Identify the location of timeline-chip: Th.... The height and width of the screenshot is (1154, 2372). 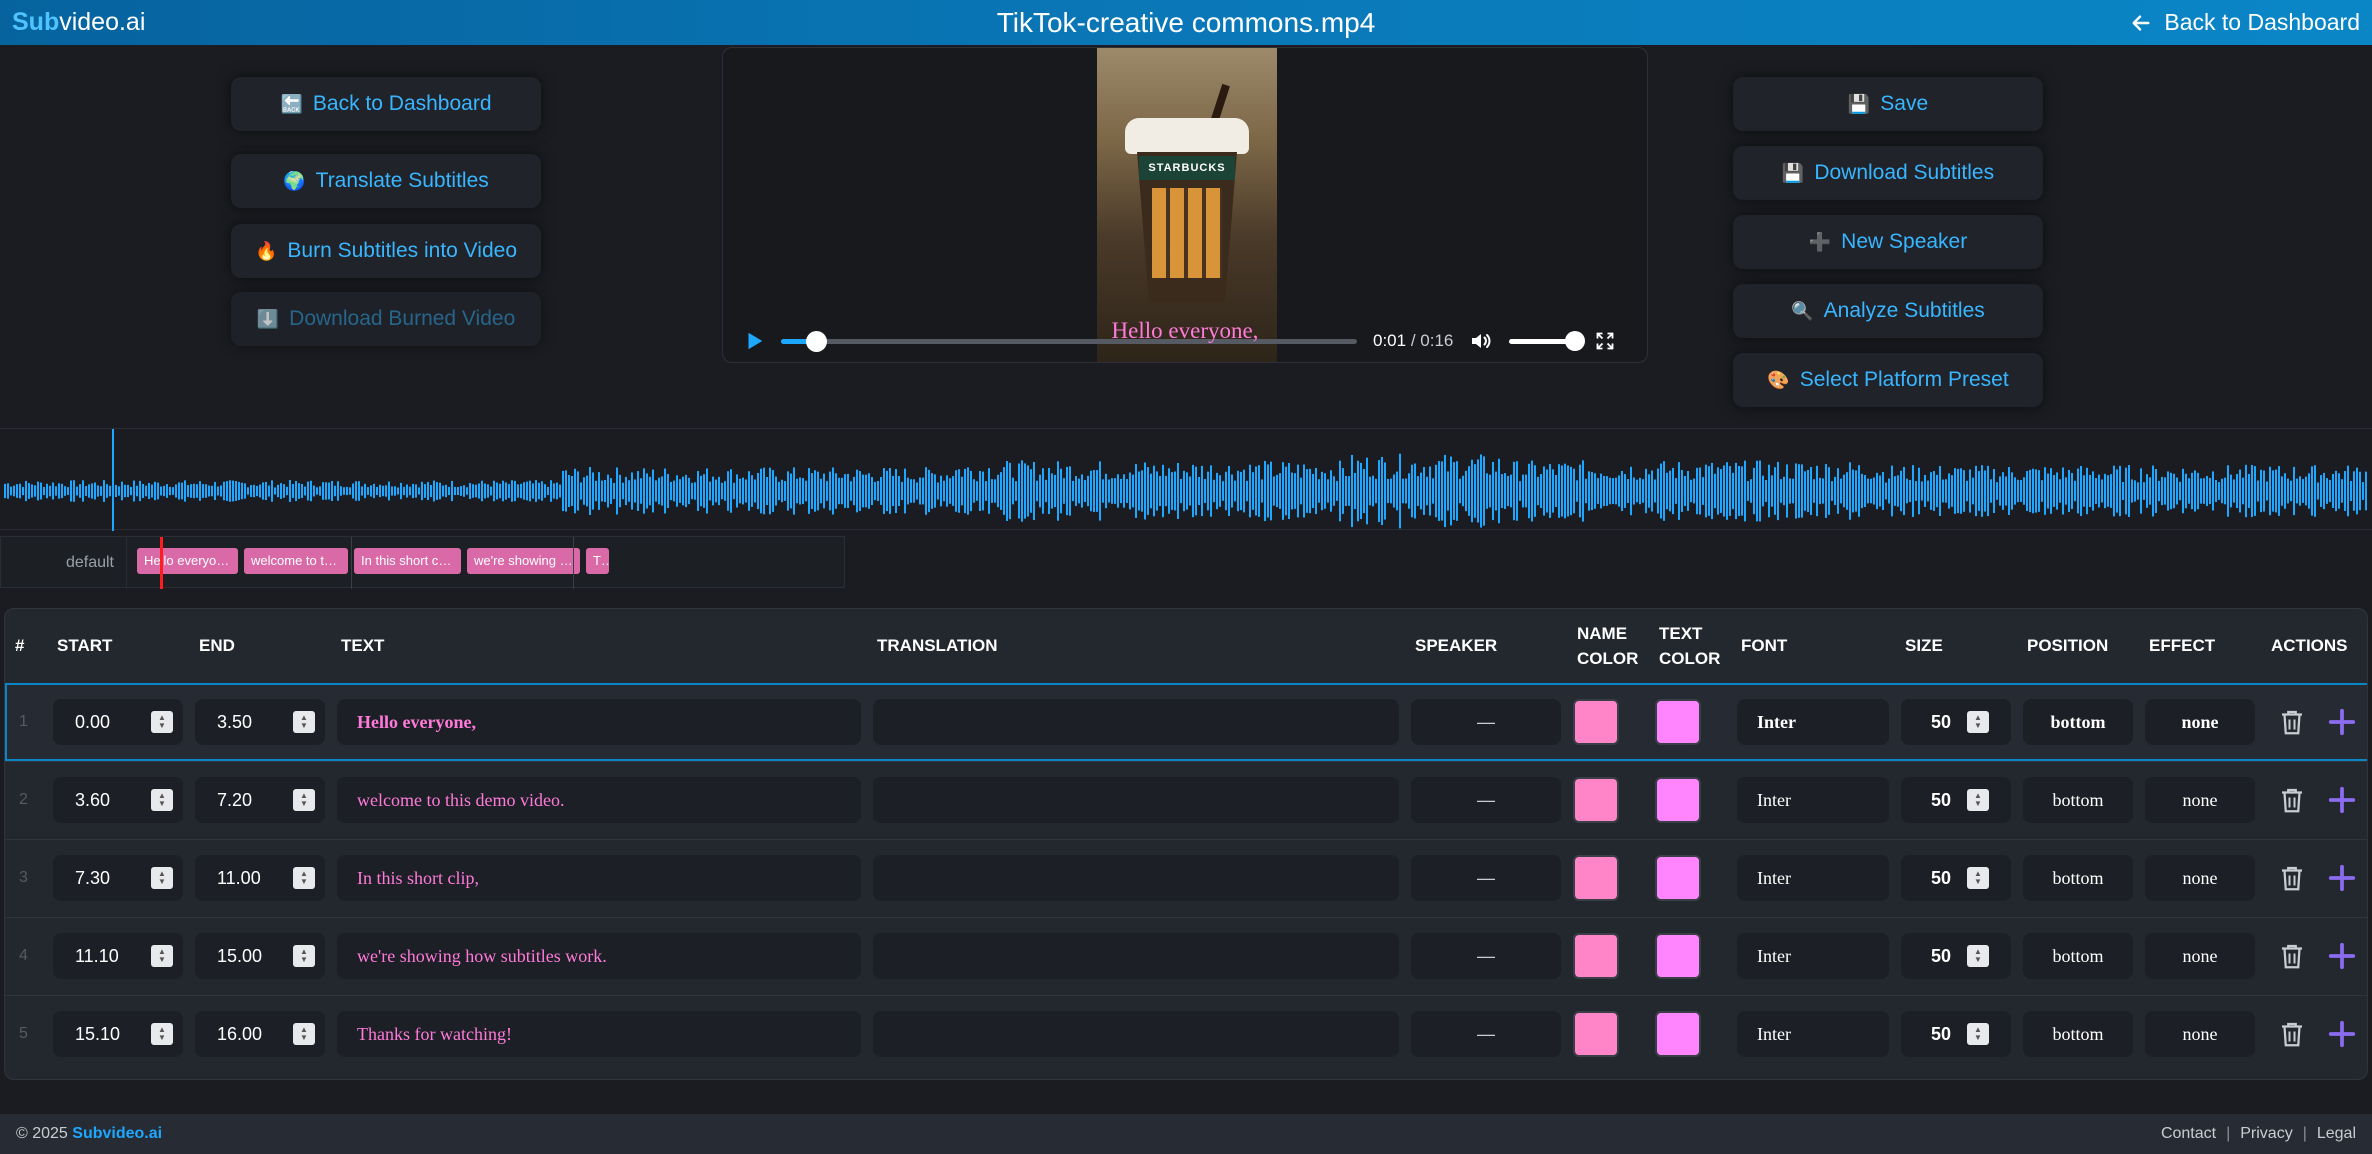
(597, 561).